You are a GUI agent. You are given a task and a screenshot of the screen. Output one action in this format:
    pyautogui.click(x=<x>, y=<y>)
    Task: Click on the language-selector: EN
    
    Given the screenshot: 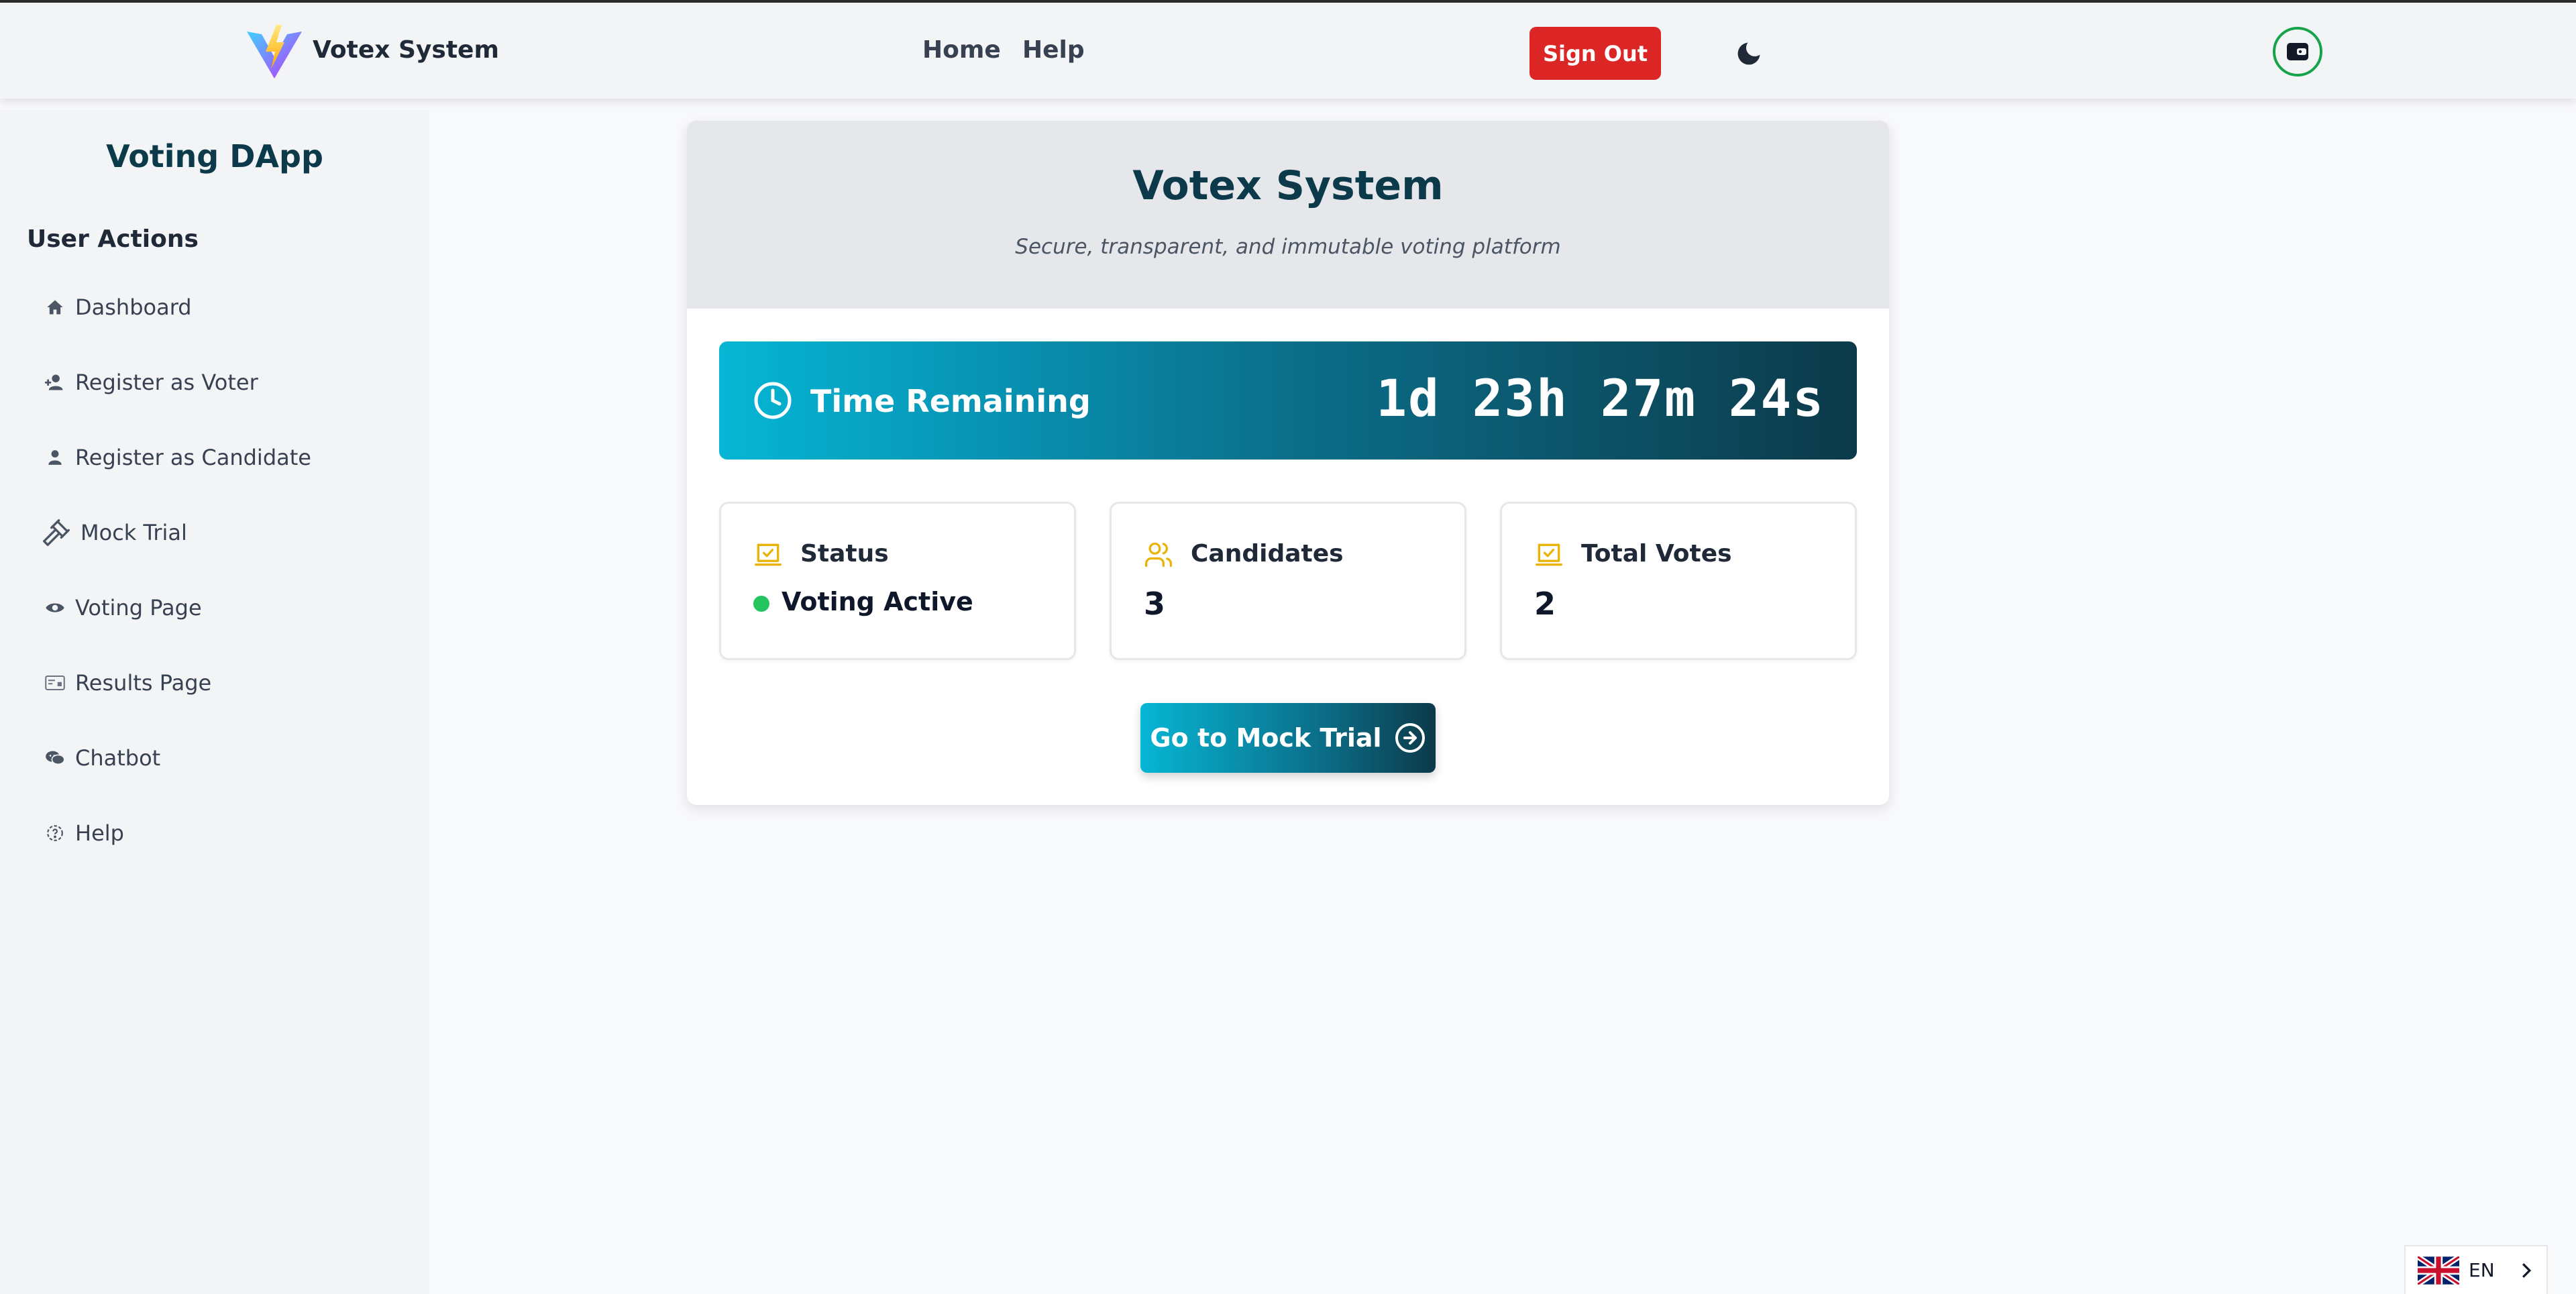 What is the action you would take?
    pyautogui.click(x=2476, y=1269)
    